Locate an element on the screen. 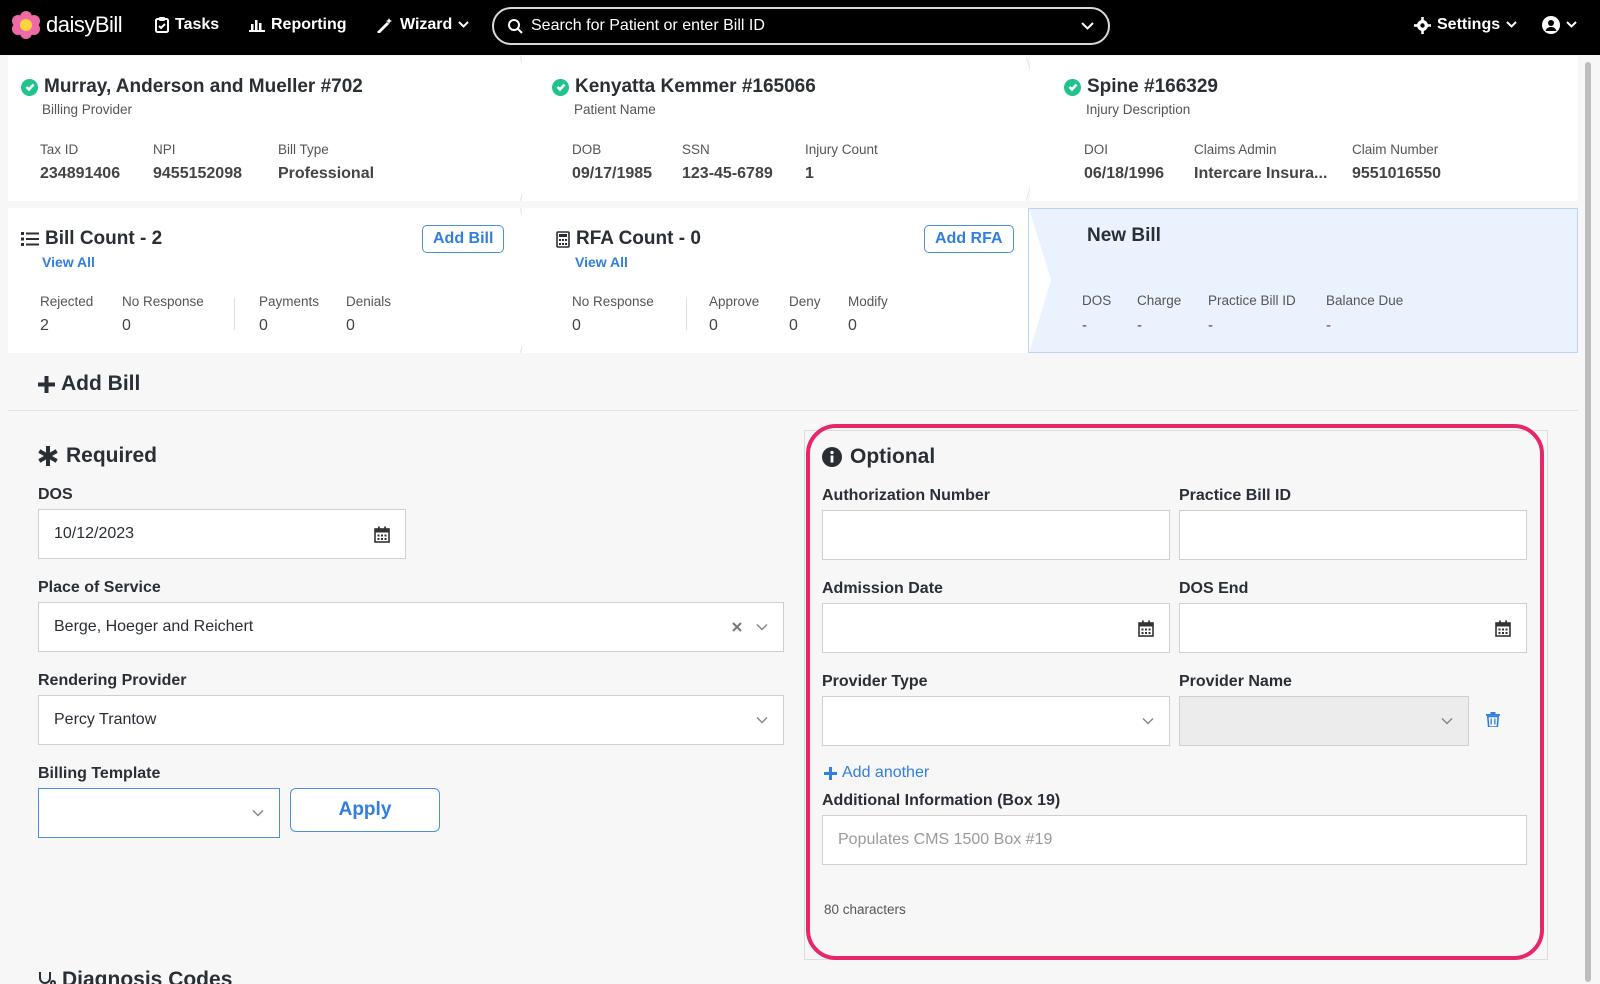  nav-tasks-label: Tasks is located at coordinates (197, 24).